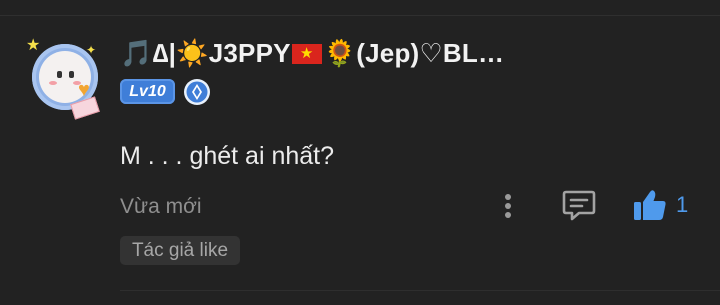 The image size is (720, 305). I want to click on sunflower-icon: 🌻, so click(340, 53).